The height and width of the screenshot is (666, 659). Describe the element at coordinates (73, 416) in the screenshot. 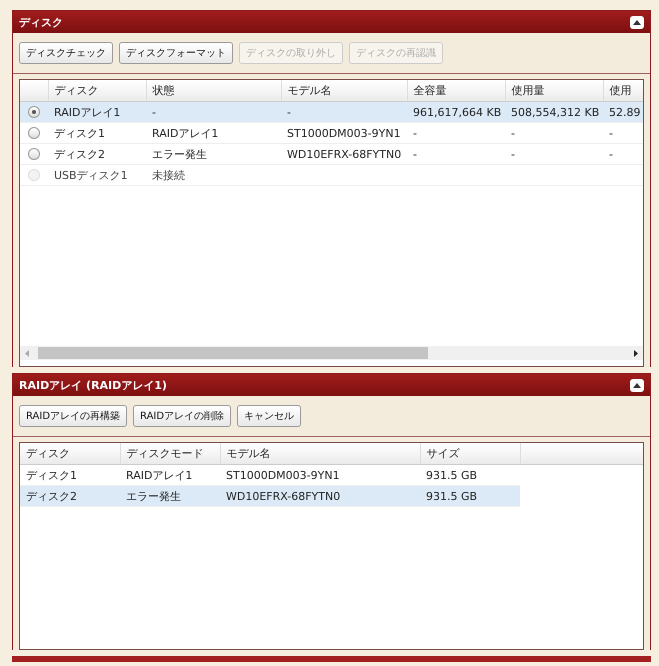

I see `toolbar-button: RAIDアレイの再構築` at that location.